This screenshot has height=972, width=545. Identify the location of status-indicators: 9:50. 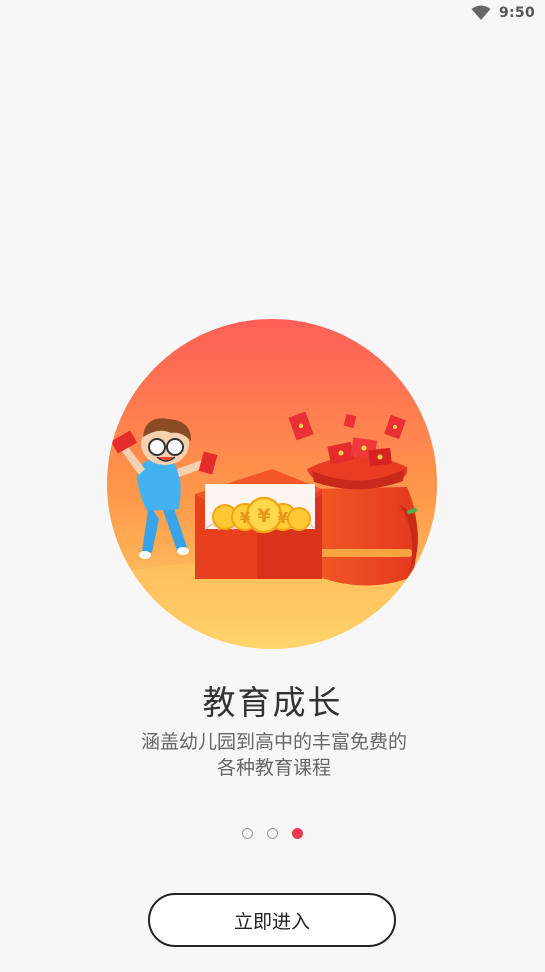
(503, 13).